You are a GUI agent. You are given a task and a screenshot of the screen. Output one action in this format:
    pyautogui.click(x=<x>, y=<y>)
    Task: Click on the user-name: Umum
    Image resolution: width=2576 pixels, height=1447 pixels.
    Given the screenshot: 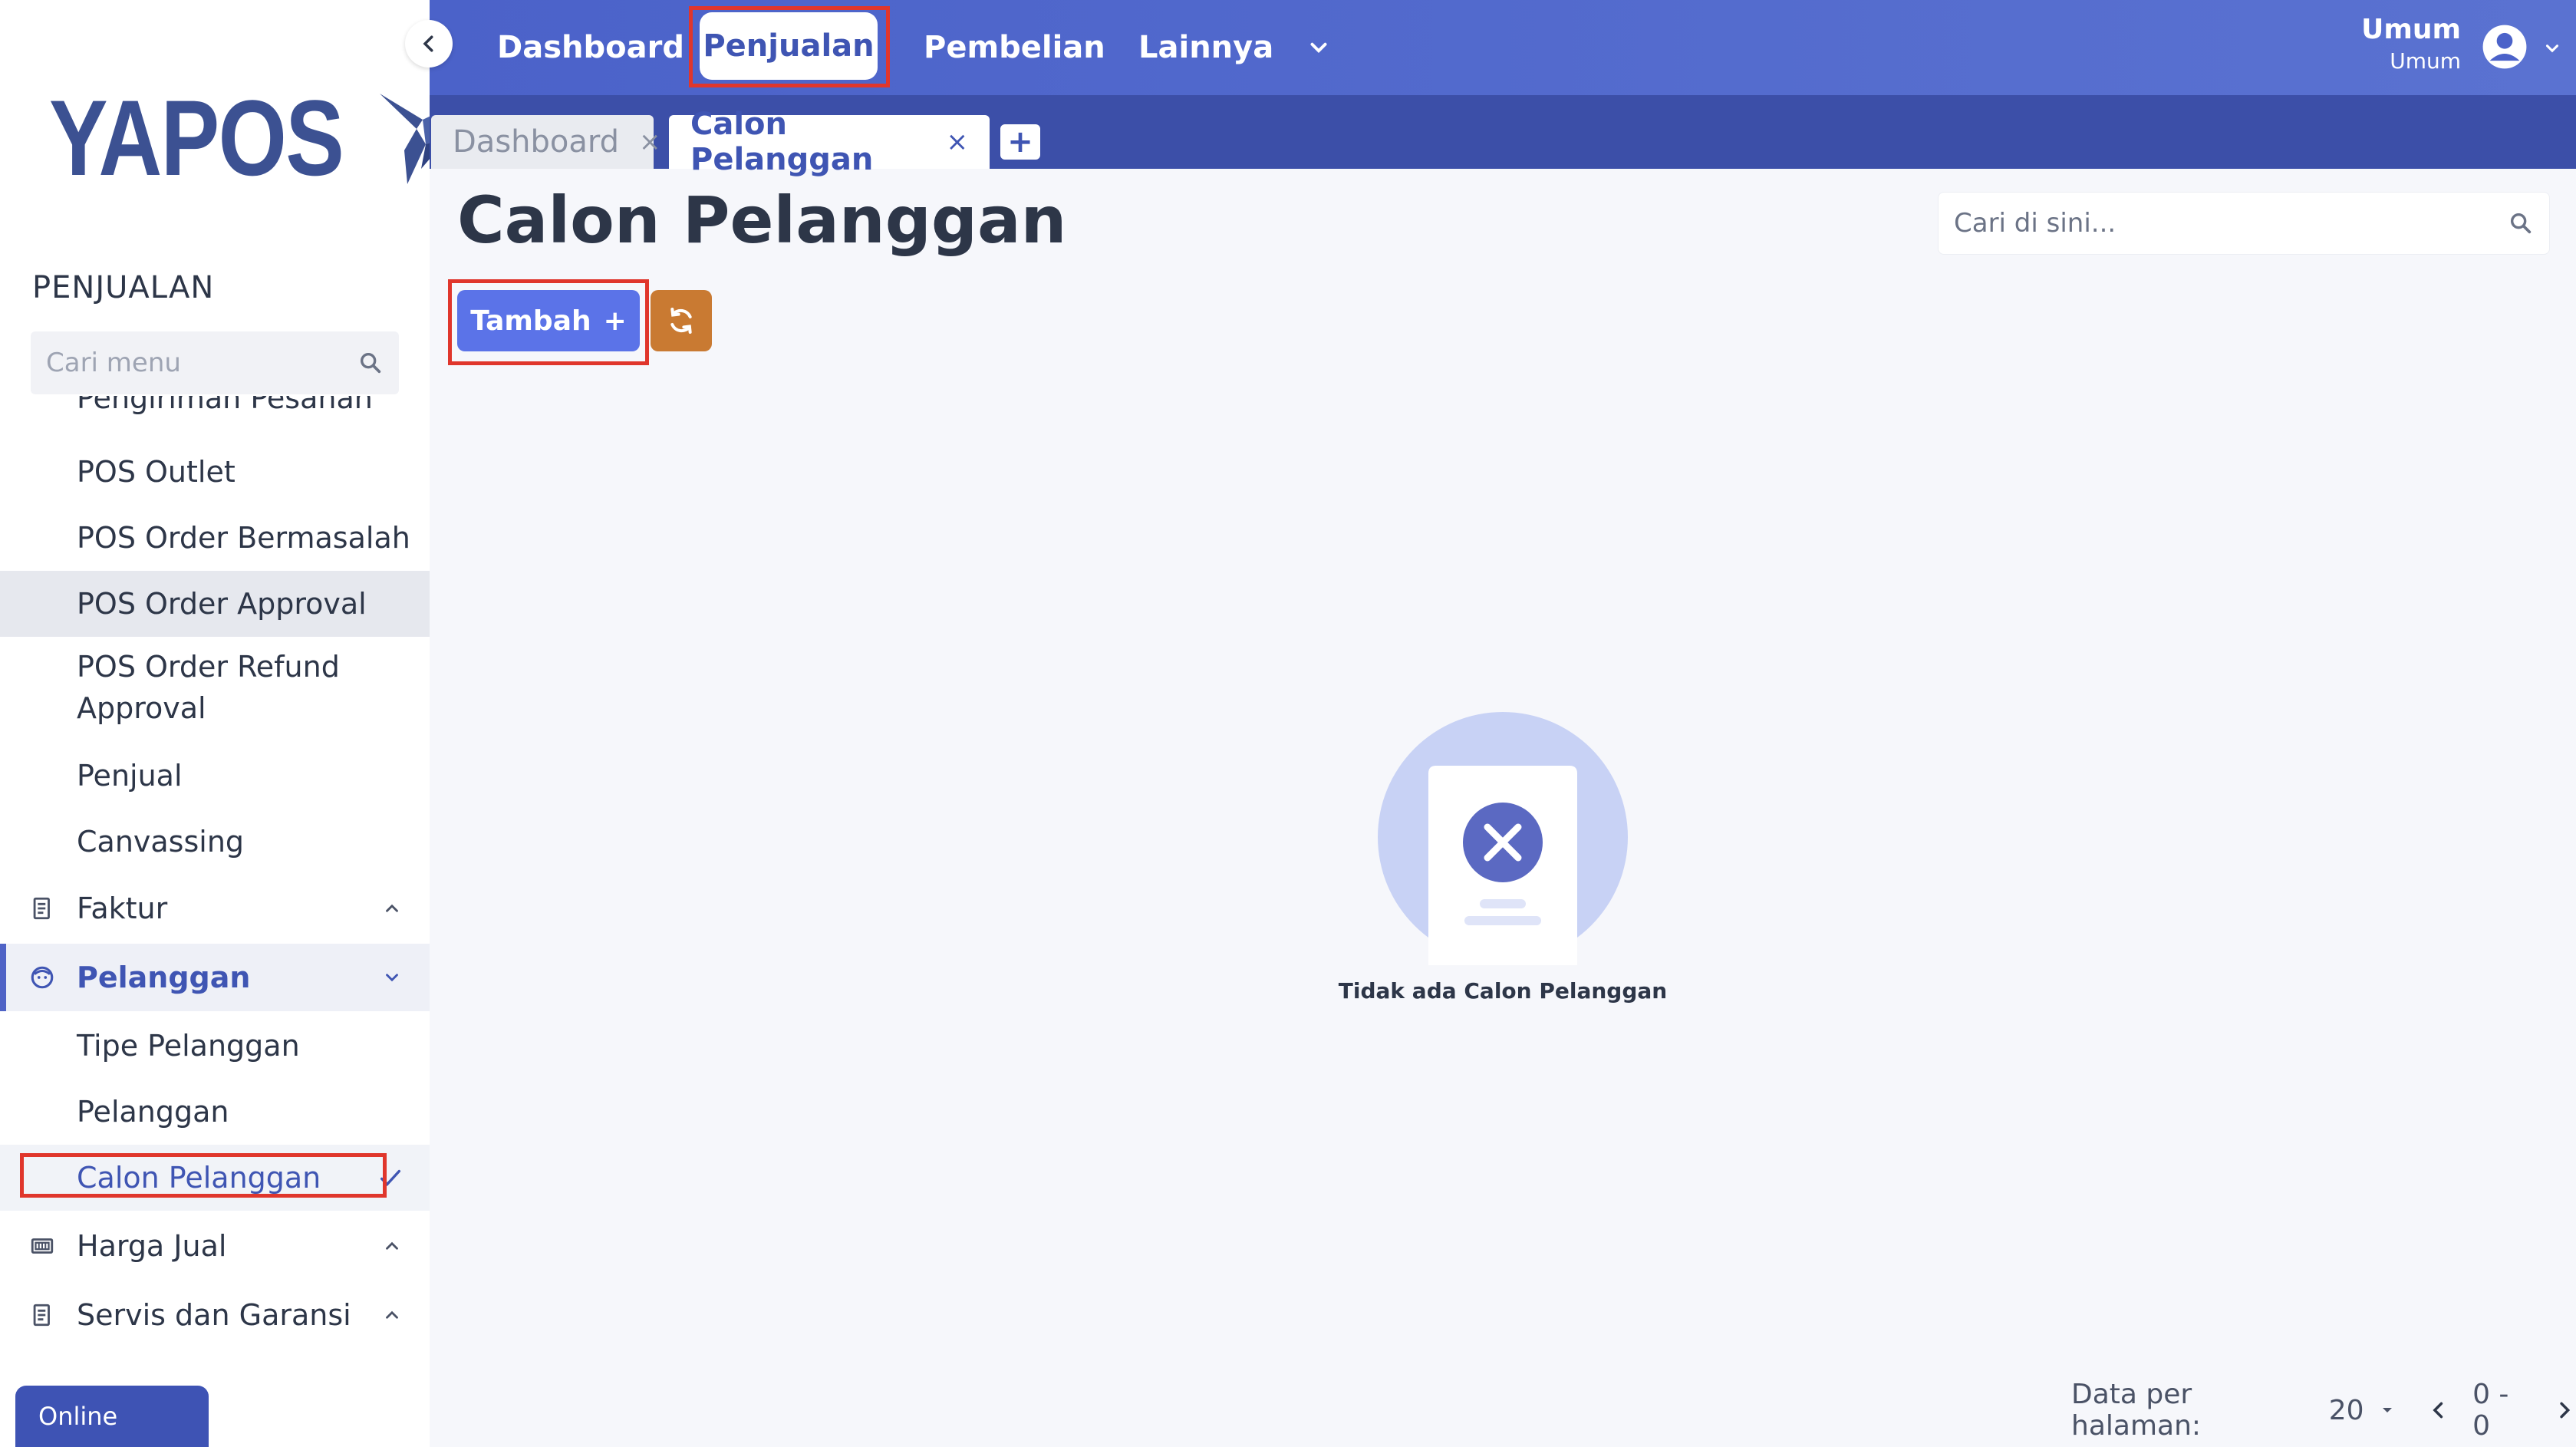 What is the action you would take?
    pyautogui.click(x=2411, y=29)
    